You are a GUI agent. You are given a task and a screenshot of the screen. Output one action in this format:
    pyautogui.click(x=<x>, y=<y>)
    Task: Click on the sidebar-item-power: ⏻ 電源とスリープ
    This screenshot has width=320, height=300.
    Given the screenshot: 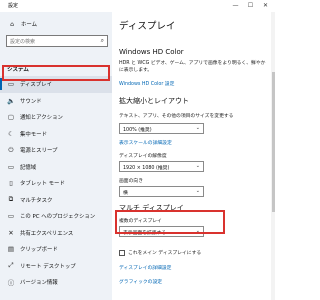 What is the action you would take?
    pyautogui.click(x=56, y=150)
    